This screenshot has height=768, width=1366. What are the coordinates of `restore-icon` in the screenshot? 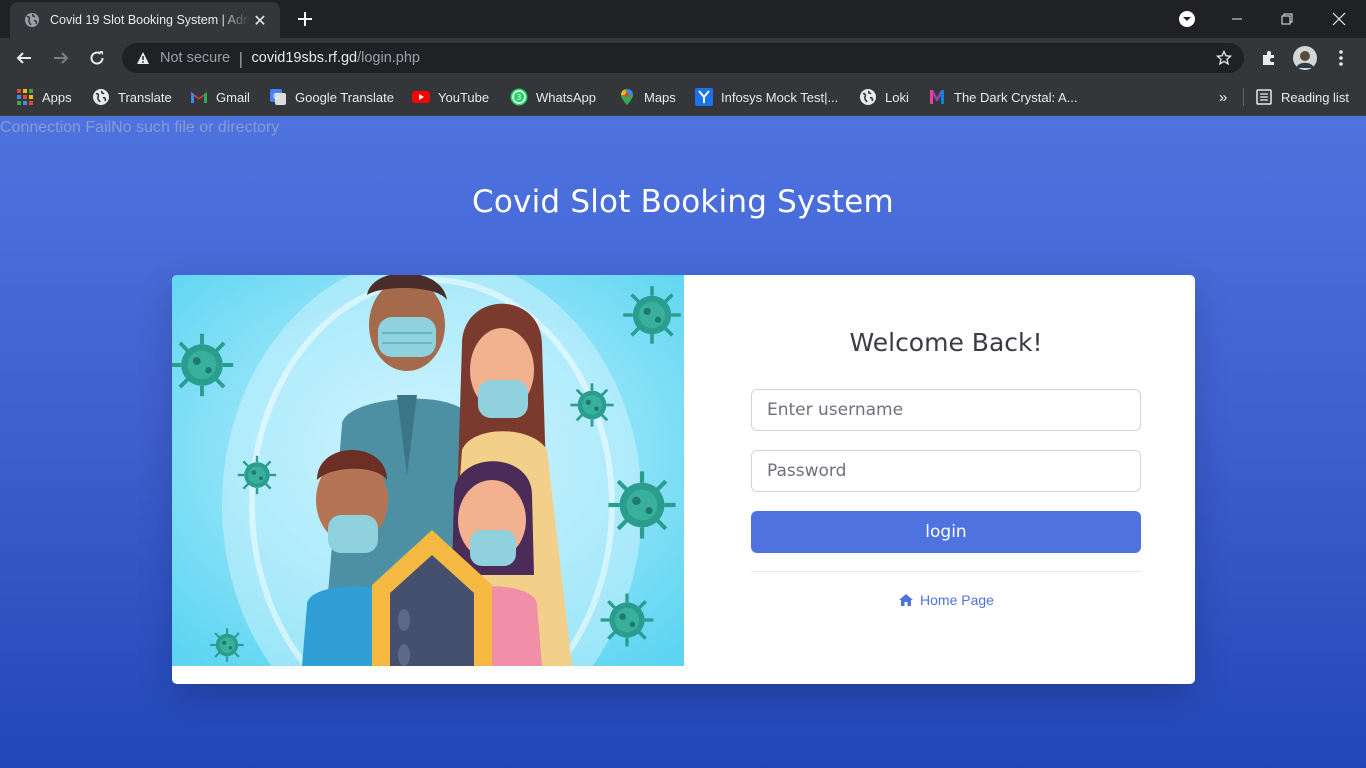 It's located at (1287, 19).